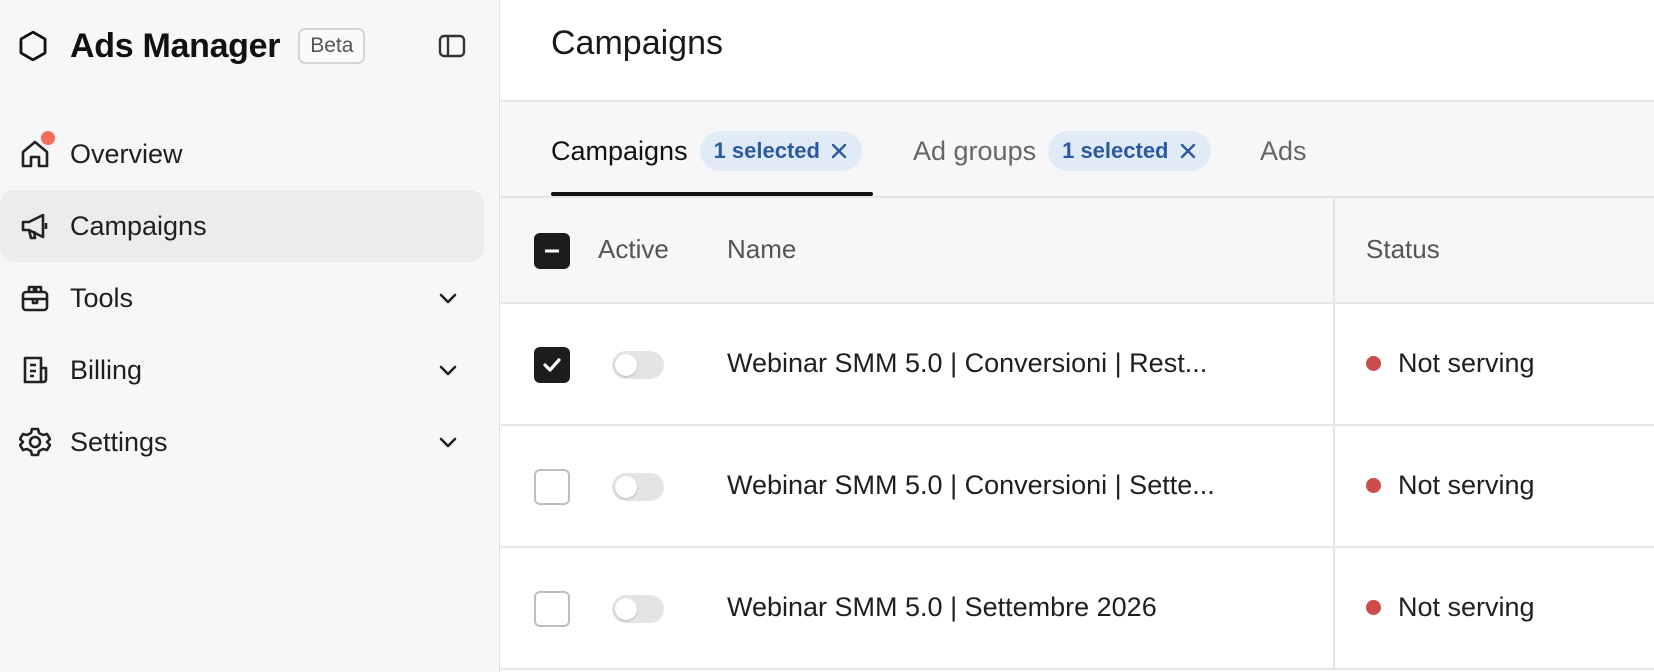 This screenshot has height=672, width=1654. Describe the element at coordinates (35, 442) in the screenshot. I see `gear-icon` at that location.